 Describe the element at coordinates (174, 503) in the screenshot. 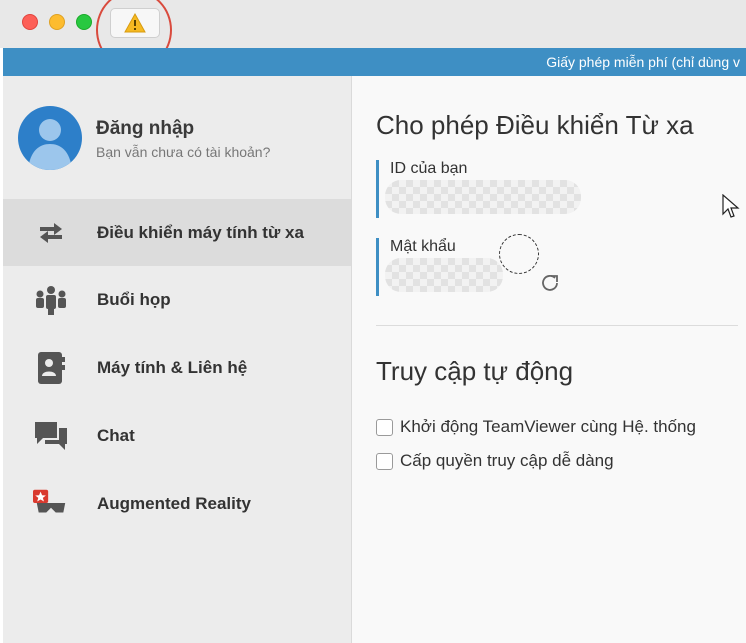

I see `sidebar-item-label: Augmented Reality` at that location.